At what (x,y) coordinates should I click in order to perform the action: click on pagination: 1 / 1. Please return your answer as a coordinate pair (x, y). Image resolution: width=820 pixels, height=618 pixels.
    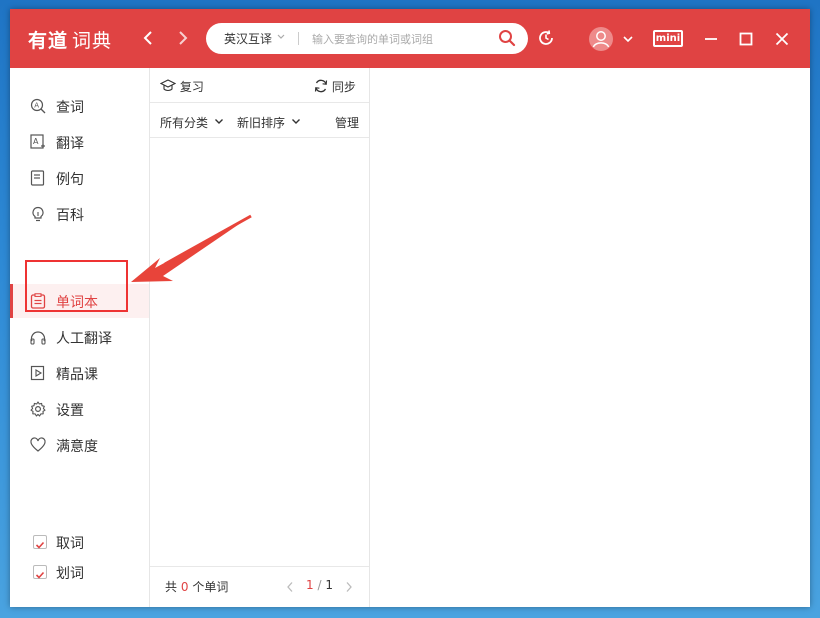
    Looking at the image, I should click on (319, 585).